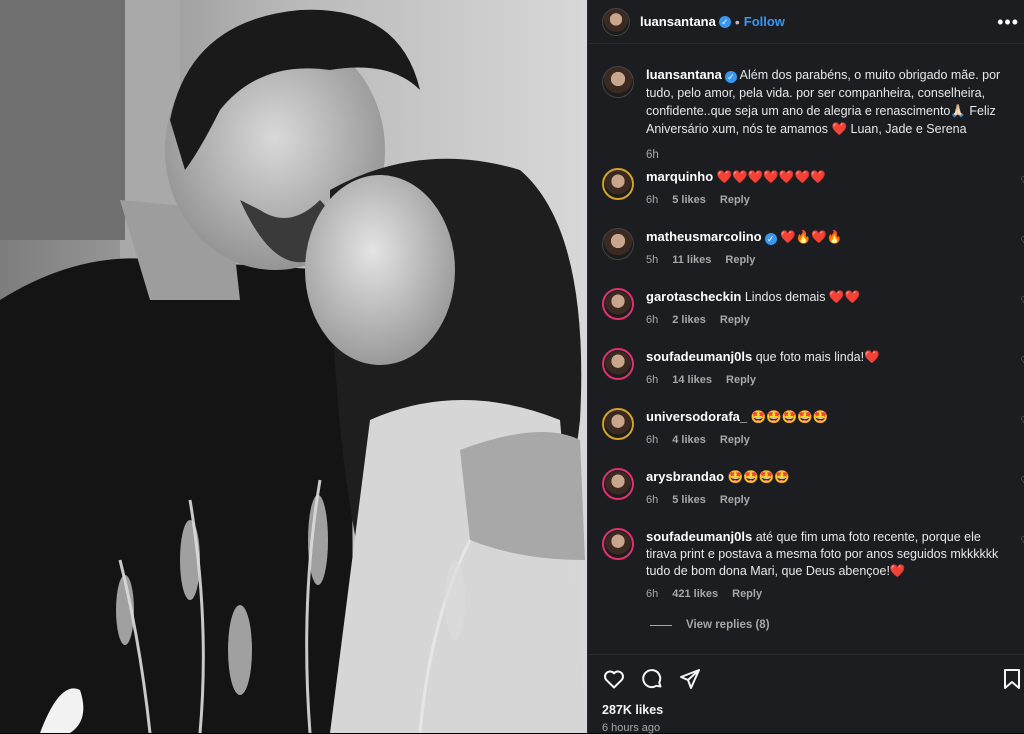 The height and width of the screenshot is (734, 1024). Describe the element at coordinates (661, 625) in the screenshot. I see `view-replies-line` at that location.